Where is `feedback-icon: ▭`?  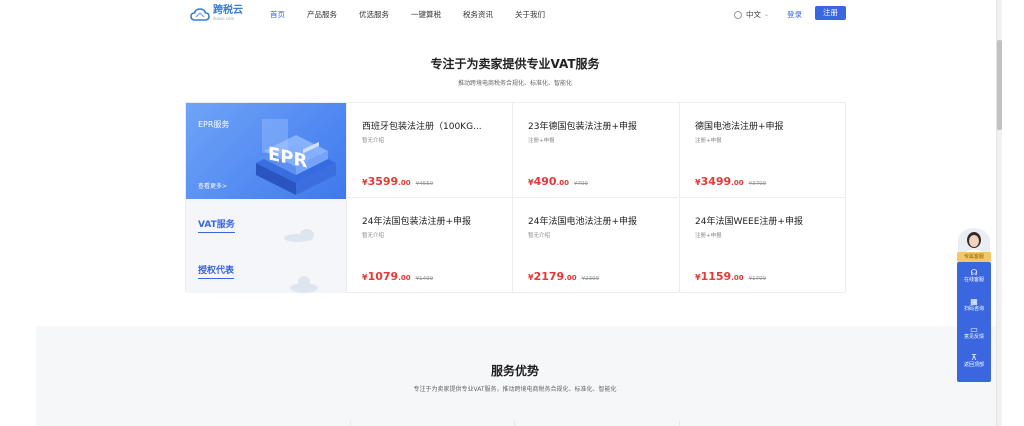 feedback-icon: ▭ is located at coordinates (974, 329).